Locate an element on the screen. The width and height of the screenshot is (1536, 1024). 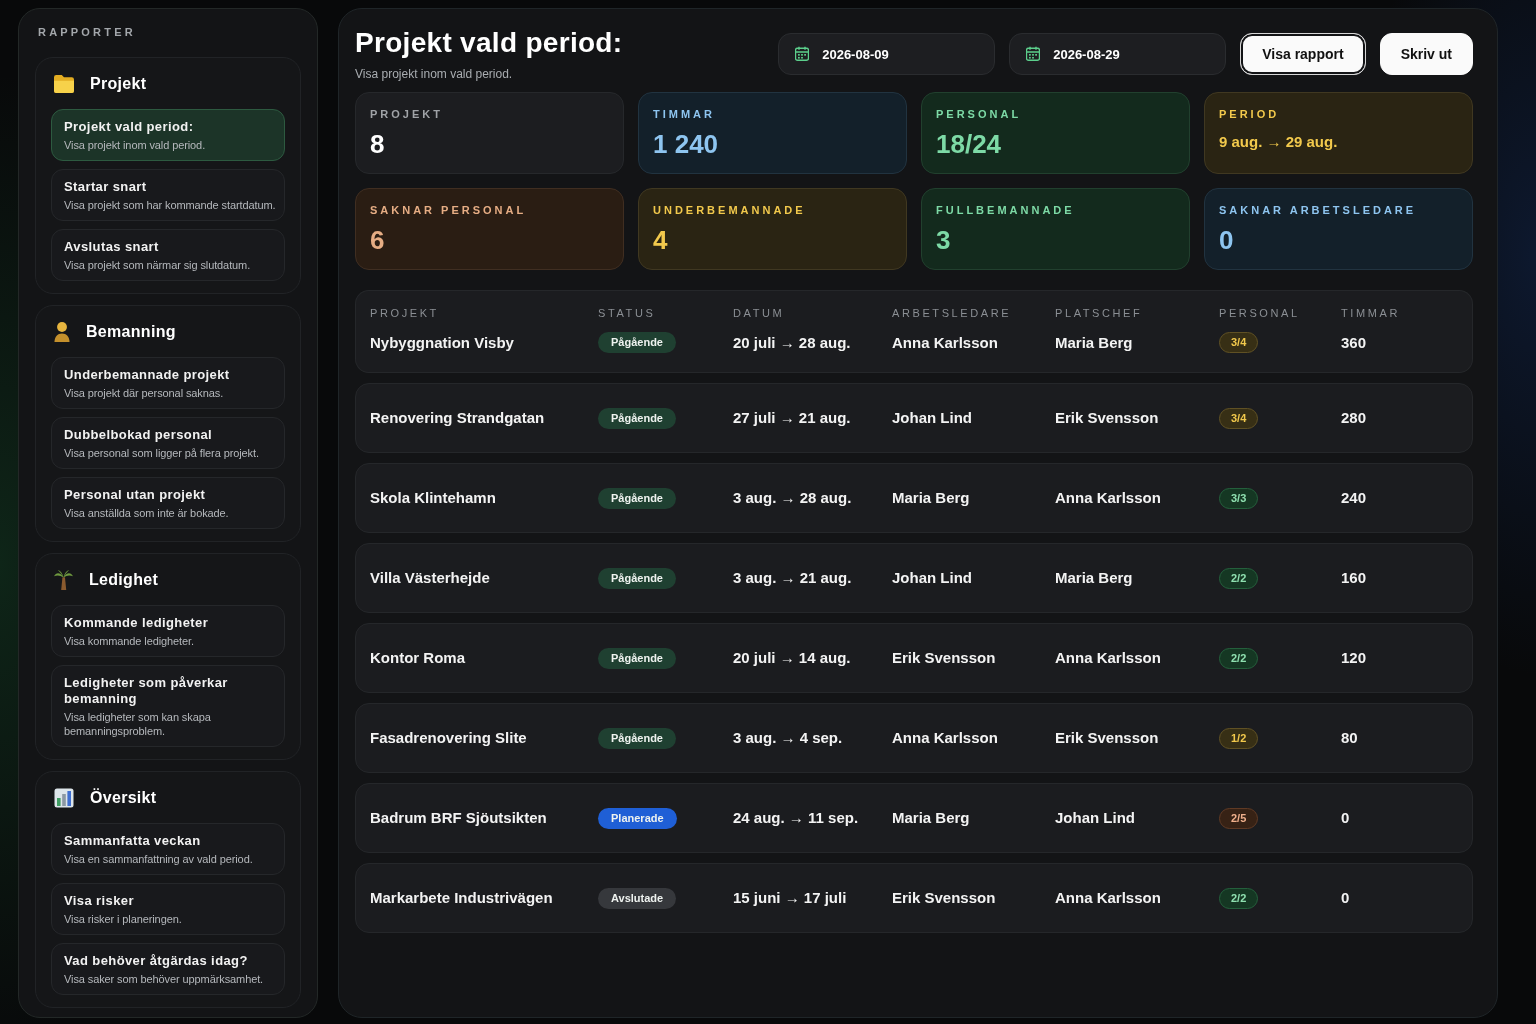
stat-value: 6 is located at coordinates (378, 240).